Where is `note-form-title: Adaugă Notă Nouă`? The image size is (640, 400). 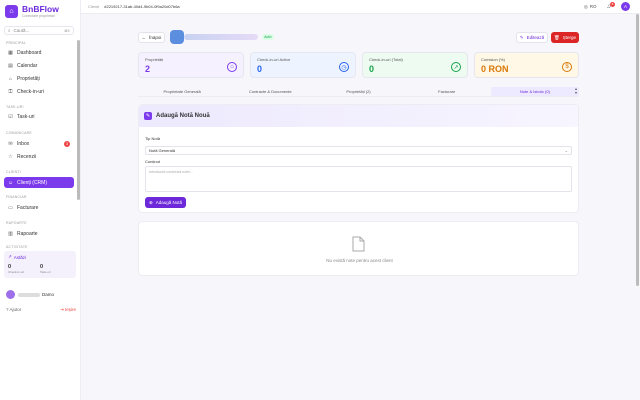
note-form-title: Adaugă Notă Nouă is located at coordinates (183, 116).